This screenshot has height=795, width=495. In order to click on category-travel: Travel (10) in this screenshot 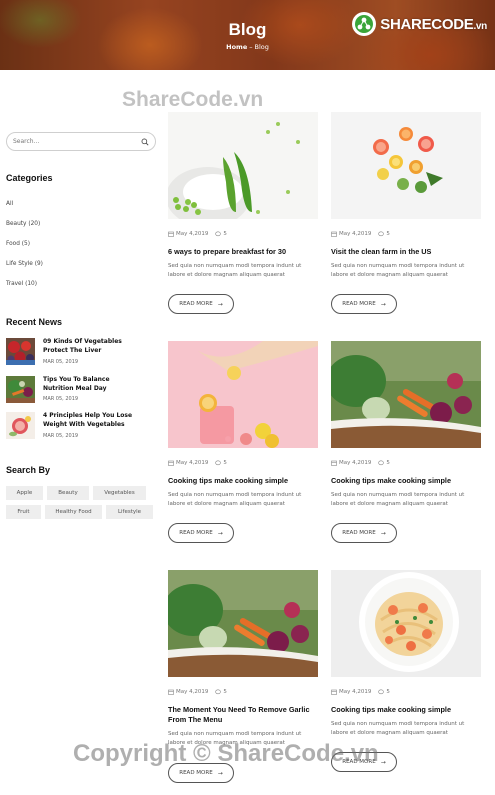, I will do `click(21, 284)`.